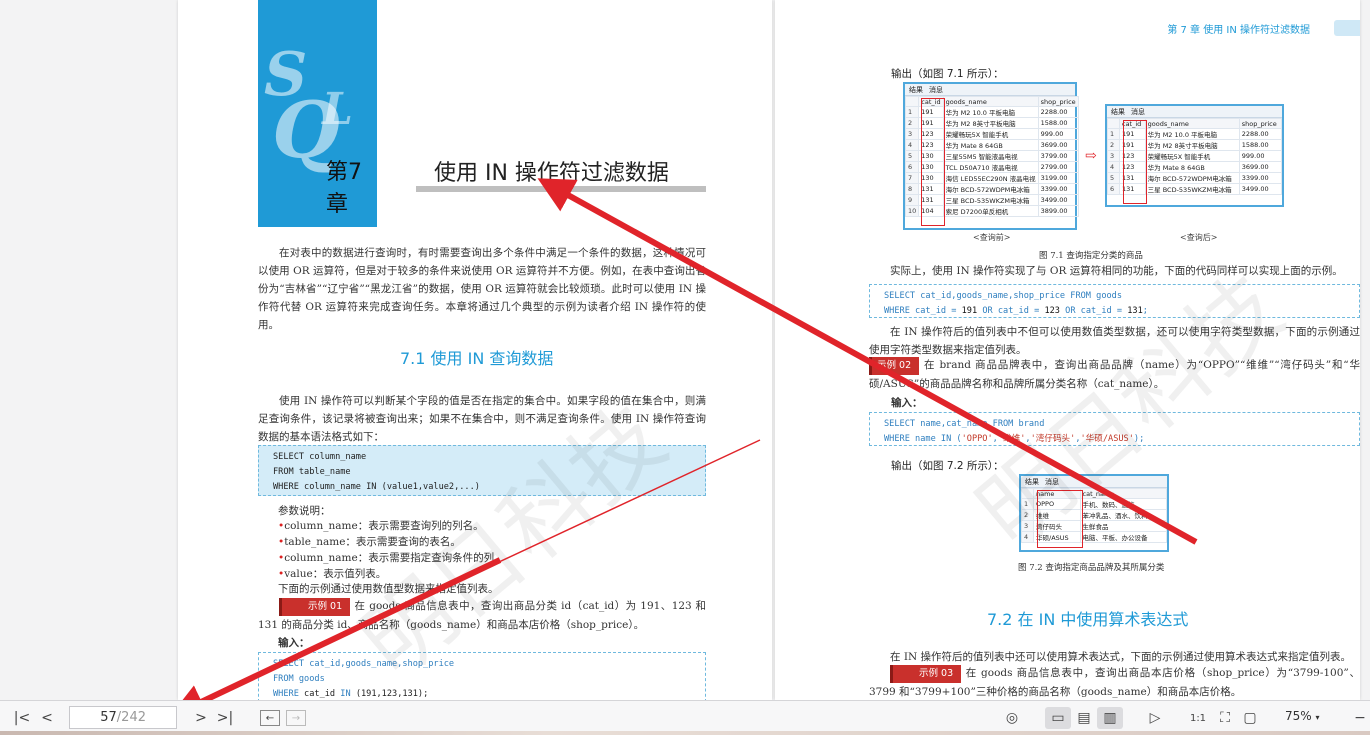 The image size is (1370, 735). I want to click on zoom-out-icon: −, so click(1360, 718).